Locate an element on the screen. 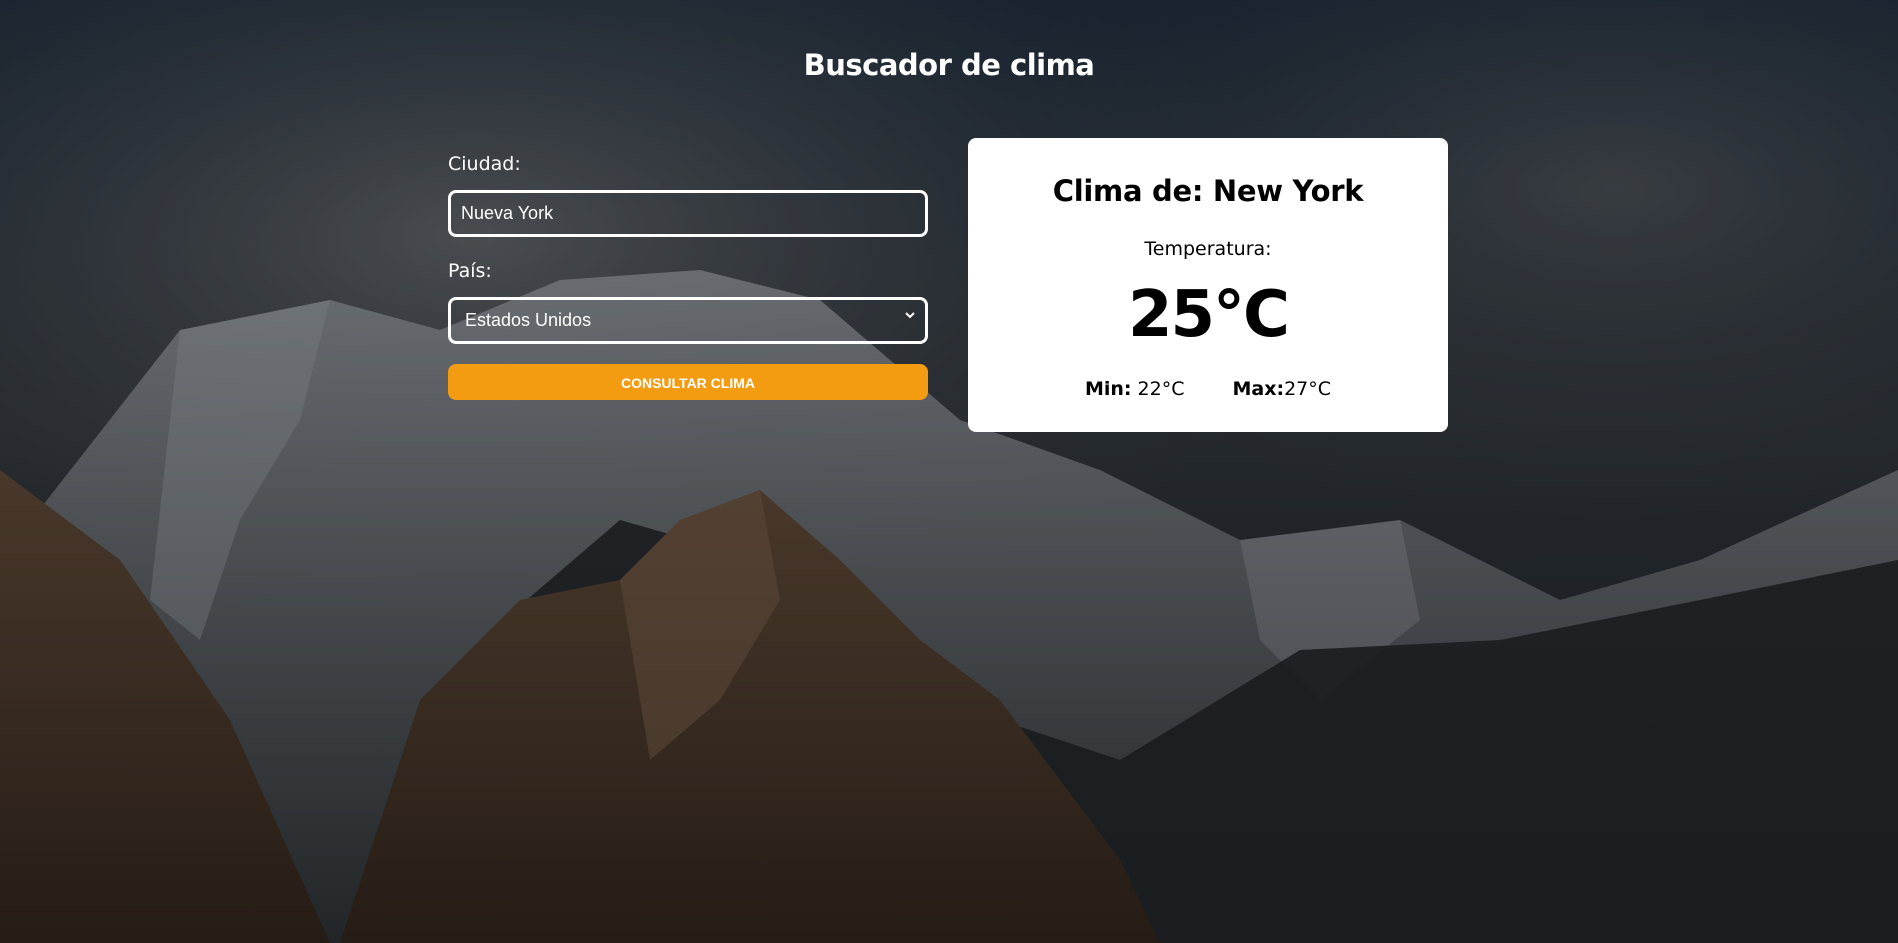  consult-weather-button: Consultar clima is located at coordinates (688, 382).